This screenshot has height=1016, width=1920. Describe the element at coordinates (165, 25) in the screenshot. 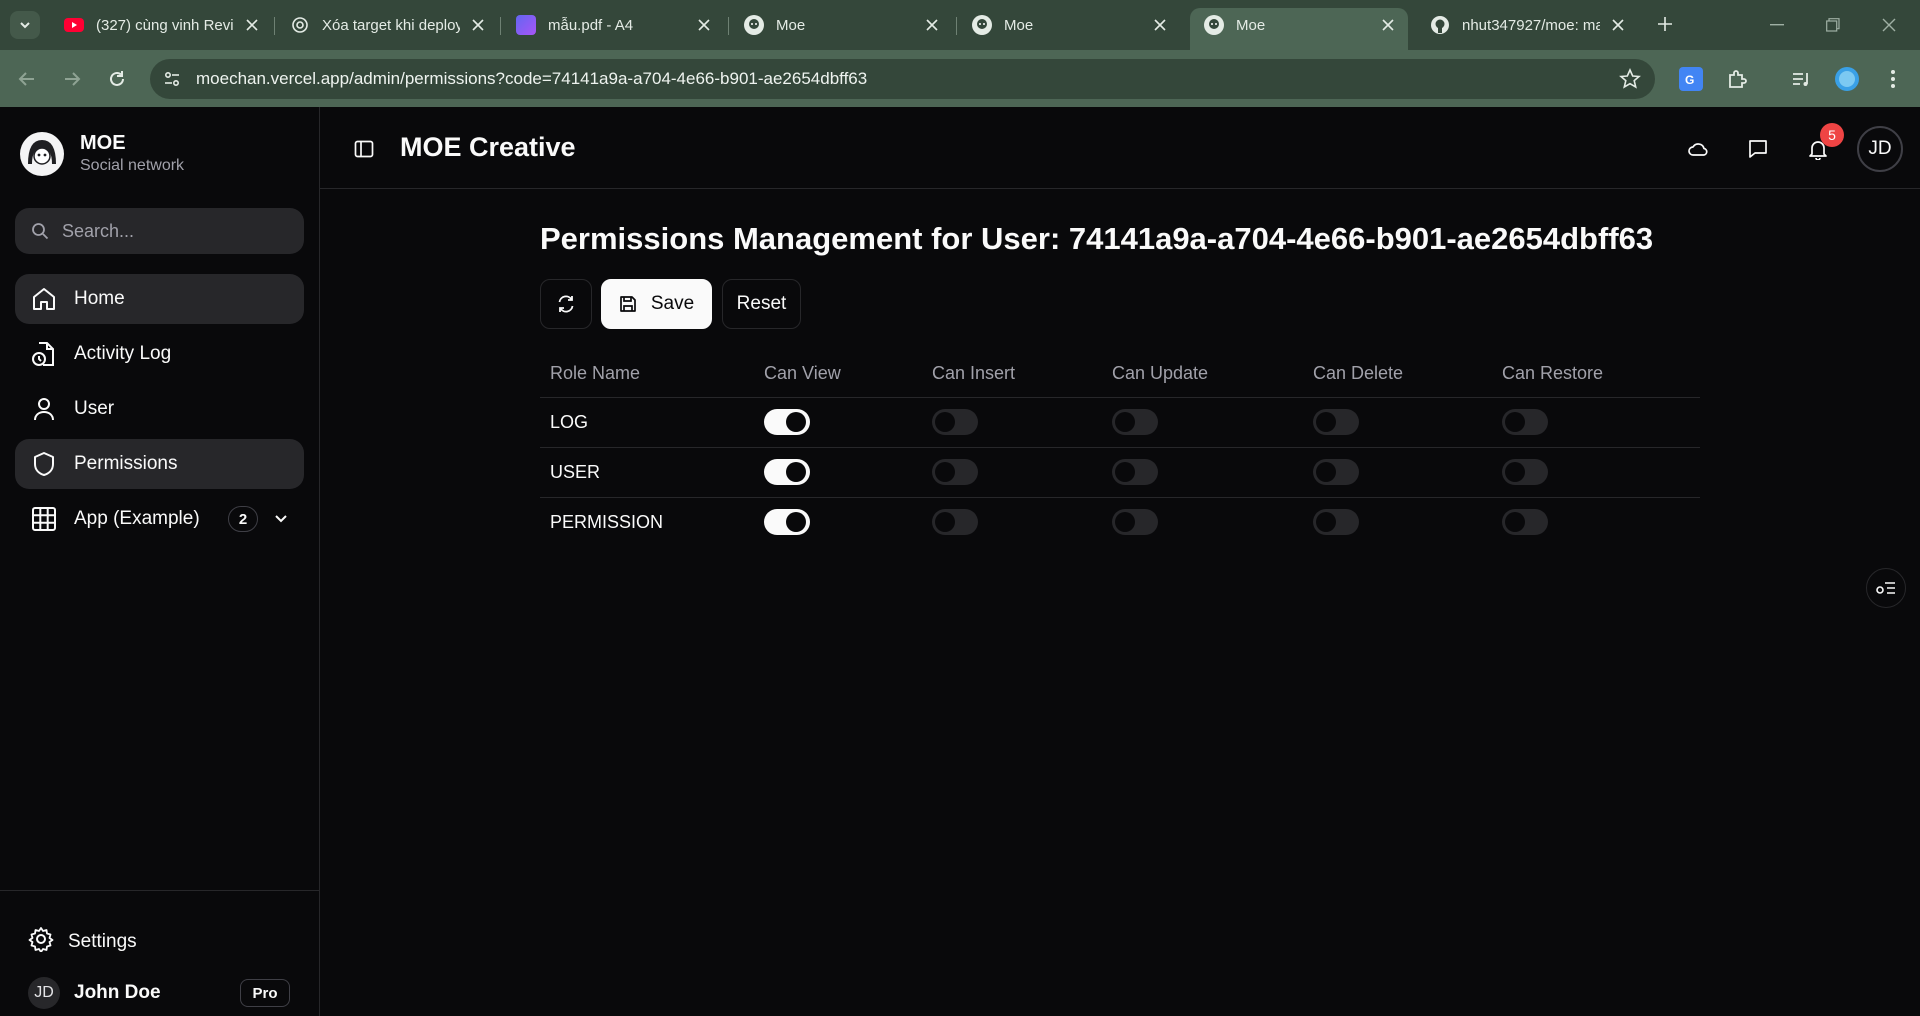

I see `tab-title: (327) cùng vinh Review` at that location.